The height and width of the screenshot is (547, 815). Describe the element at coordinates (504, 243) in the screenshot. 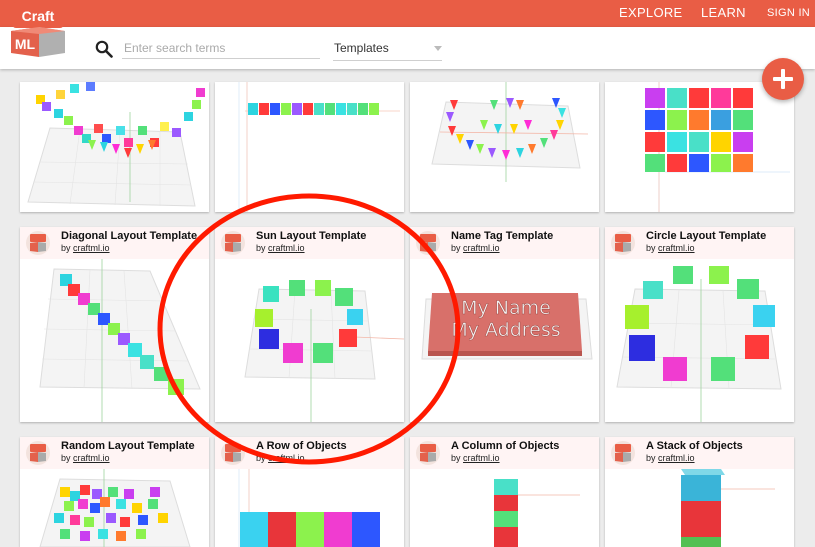

I see `card-header: Name Tag Template by craftml.io` at that location.